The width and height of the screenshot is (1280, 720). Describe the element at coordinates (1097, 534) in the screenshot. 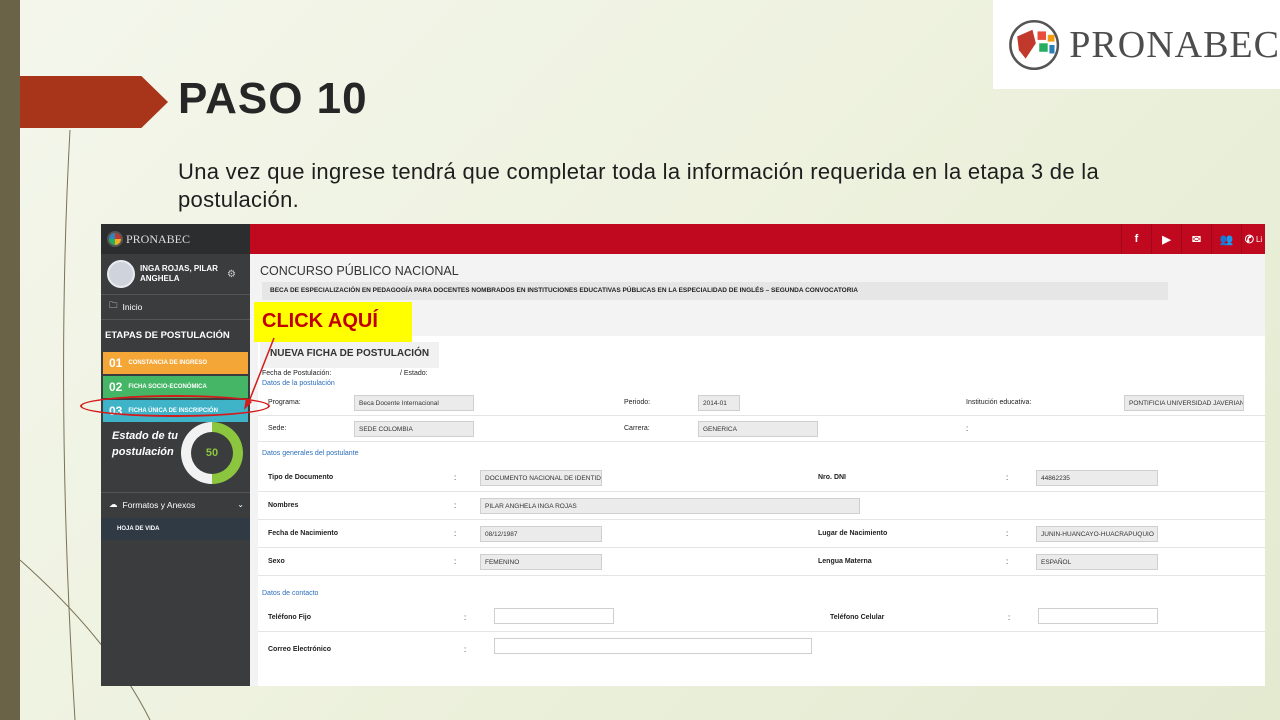

I see `lugar-field: JUNIN-HUANCAYO-HUACRAPUQUIO` at that location.